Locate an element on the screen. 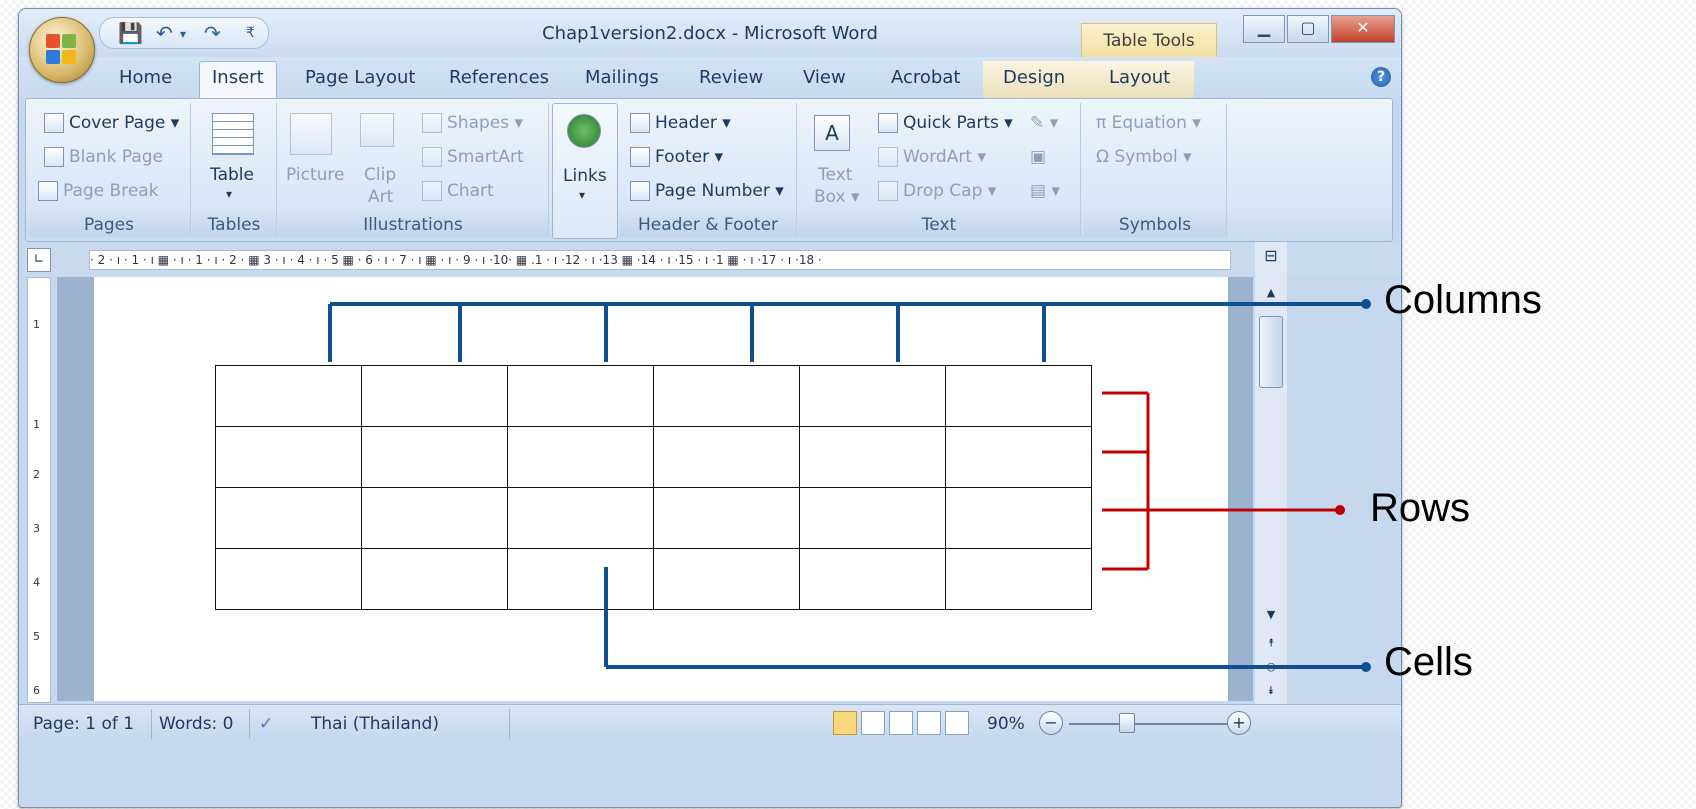 Image resolution: width=1696 pixels, height=809 pixels. columns-dot is located at coordinates (1366, 304).